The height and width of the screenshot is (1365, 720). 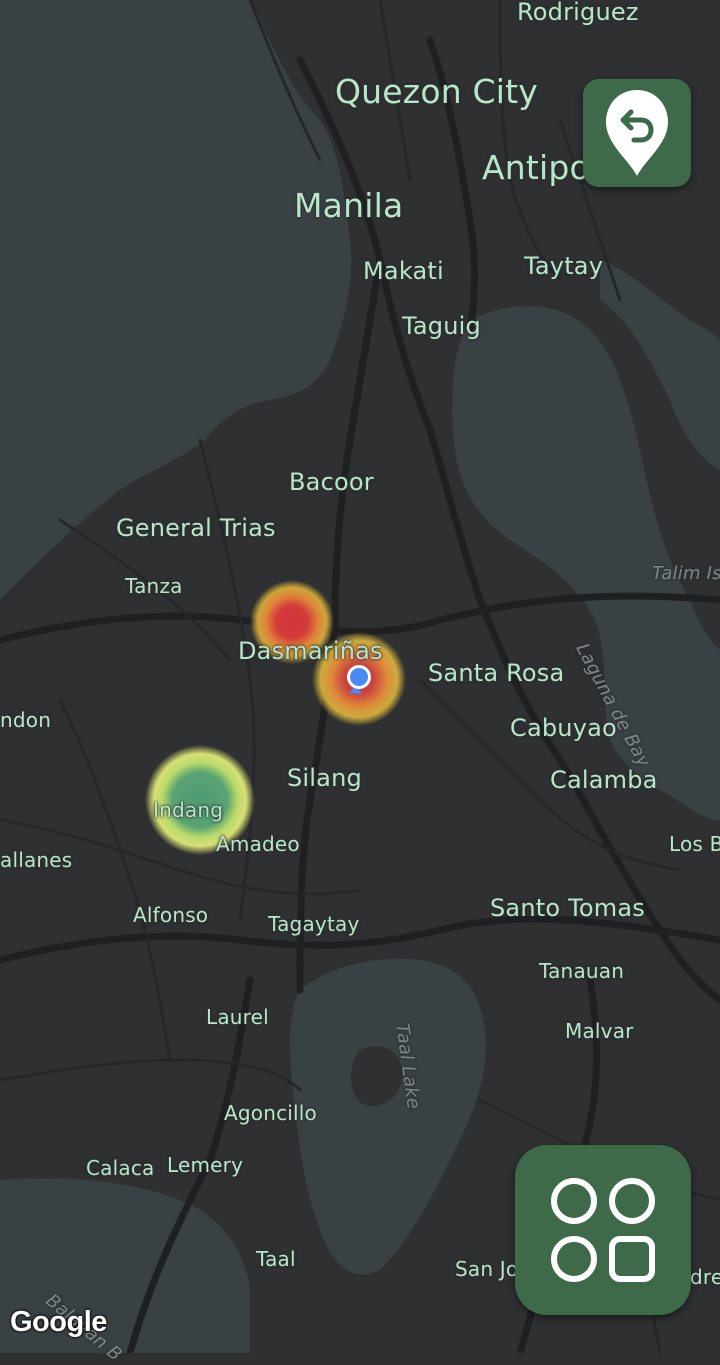 What do you see at coordinates (349, 205) in the screenshot?
I see `label-manila: Manila` at bounding box center [349, 205].